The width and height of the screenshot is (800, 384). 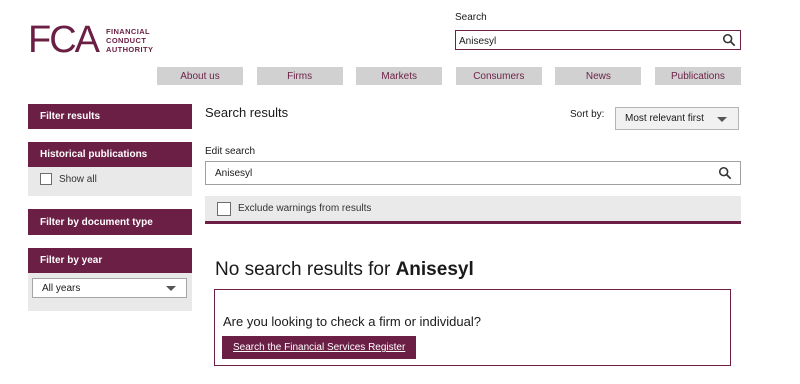 I want to click on exclude-warnings-checkbox, so click(x=224, y=208).